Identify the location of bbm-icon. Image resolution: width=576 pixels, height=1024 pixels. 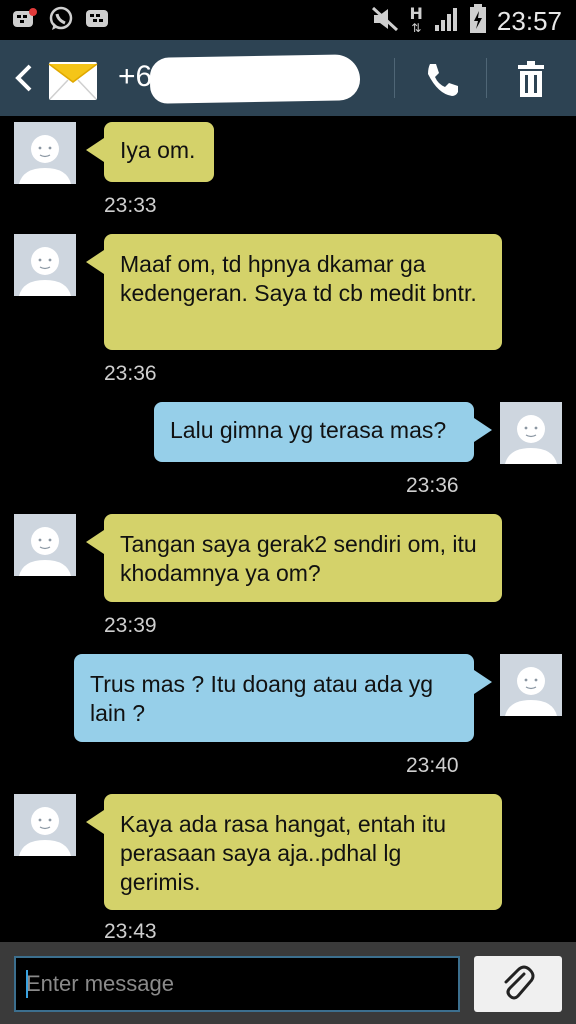
(97, 19).